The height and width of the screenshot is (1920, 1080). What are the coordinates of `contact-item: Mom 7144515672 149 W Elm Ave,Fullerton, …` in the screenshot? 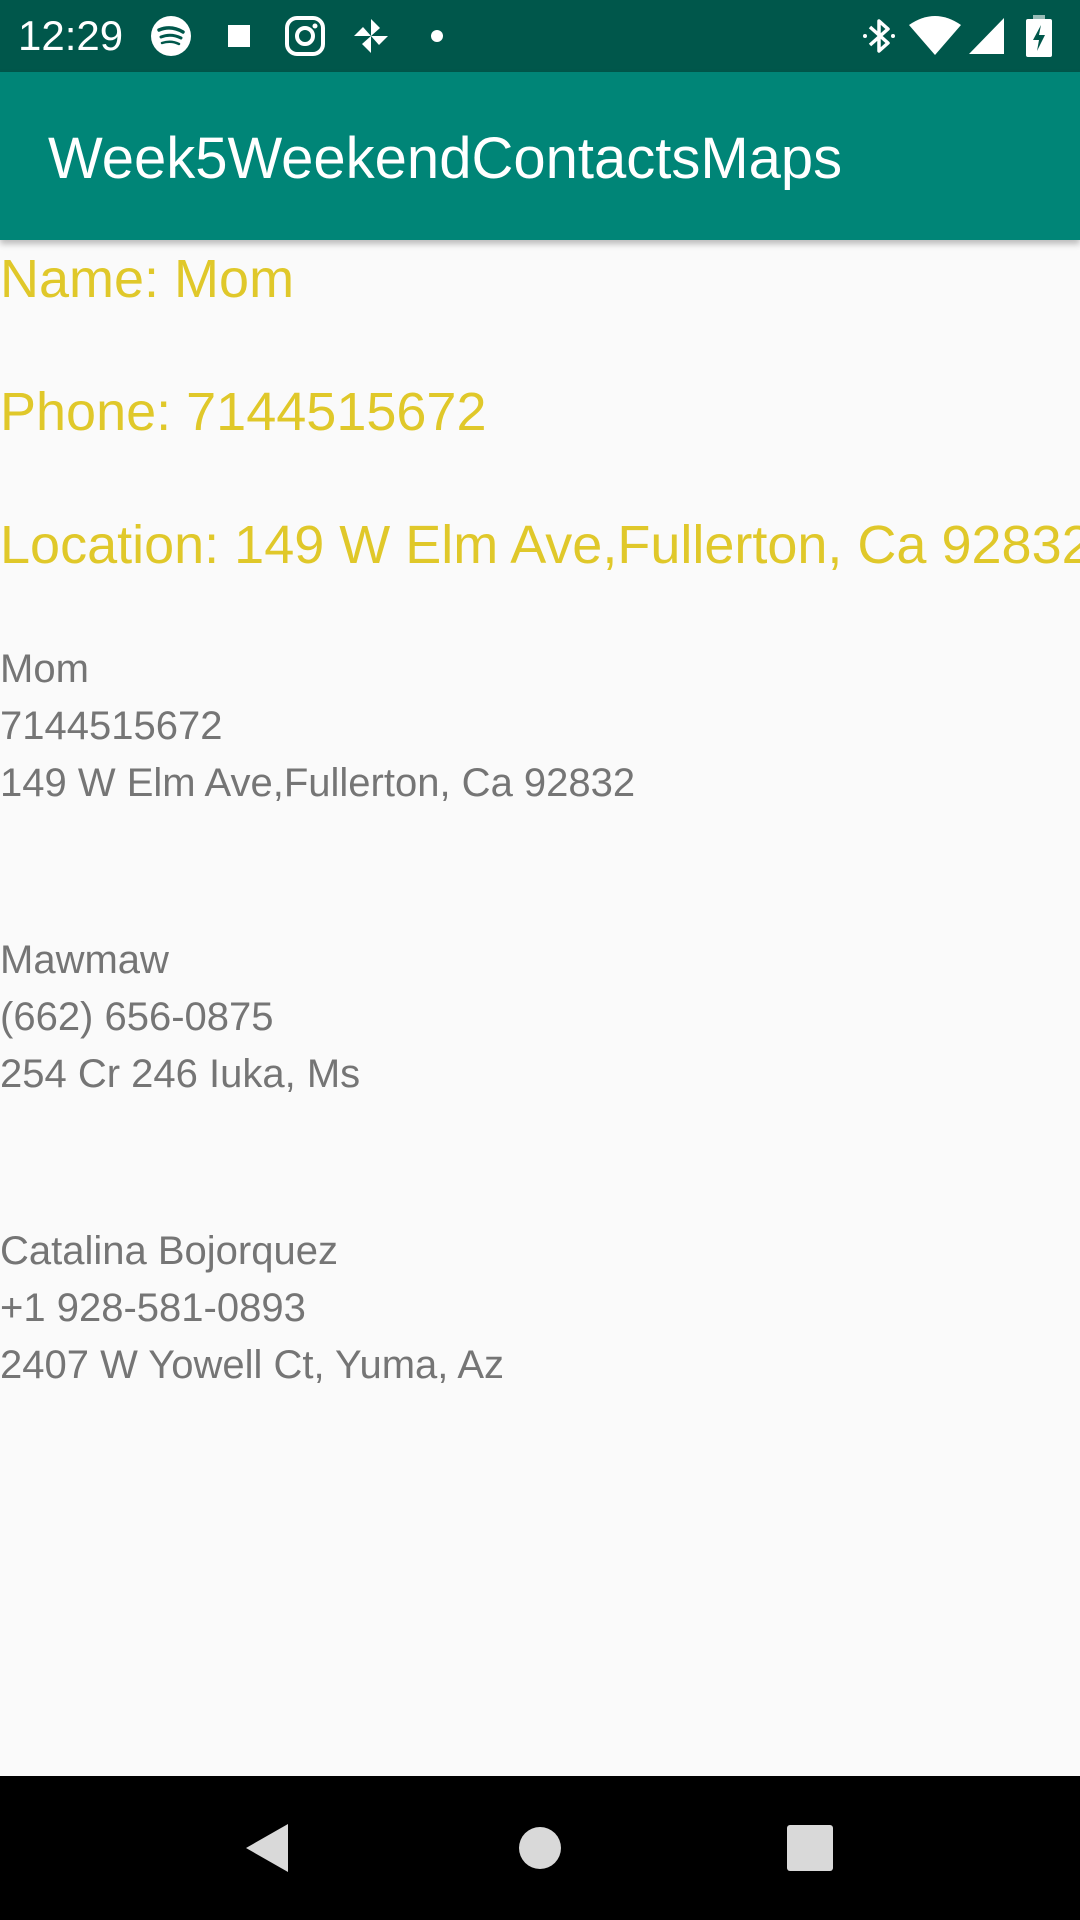 It's located at (317, 726).